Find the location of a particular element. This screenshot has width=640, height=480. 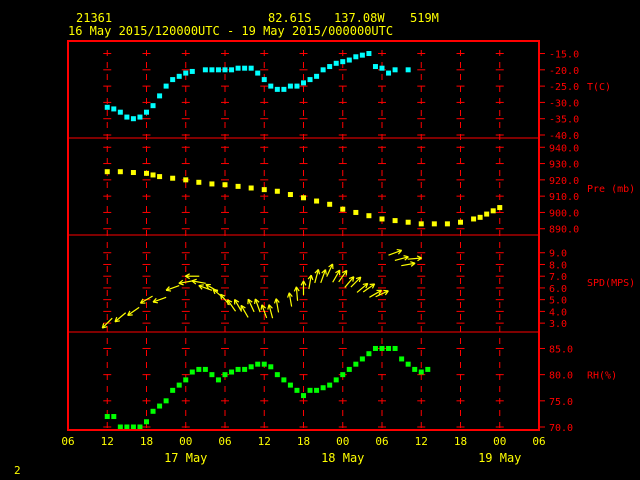

y-tick-label: -40.0 is located at coordinates (564, 136).